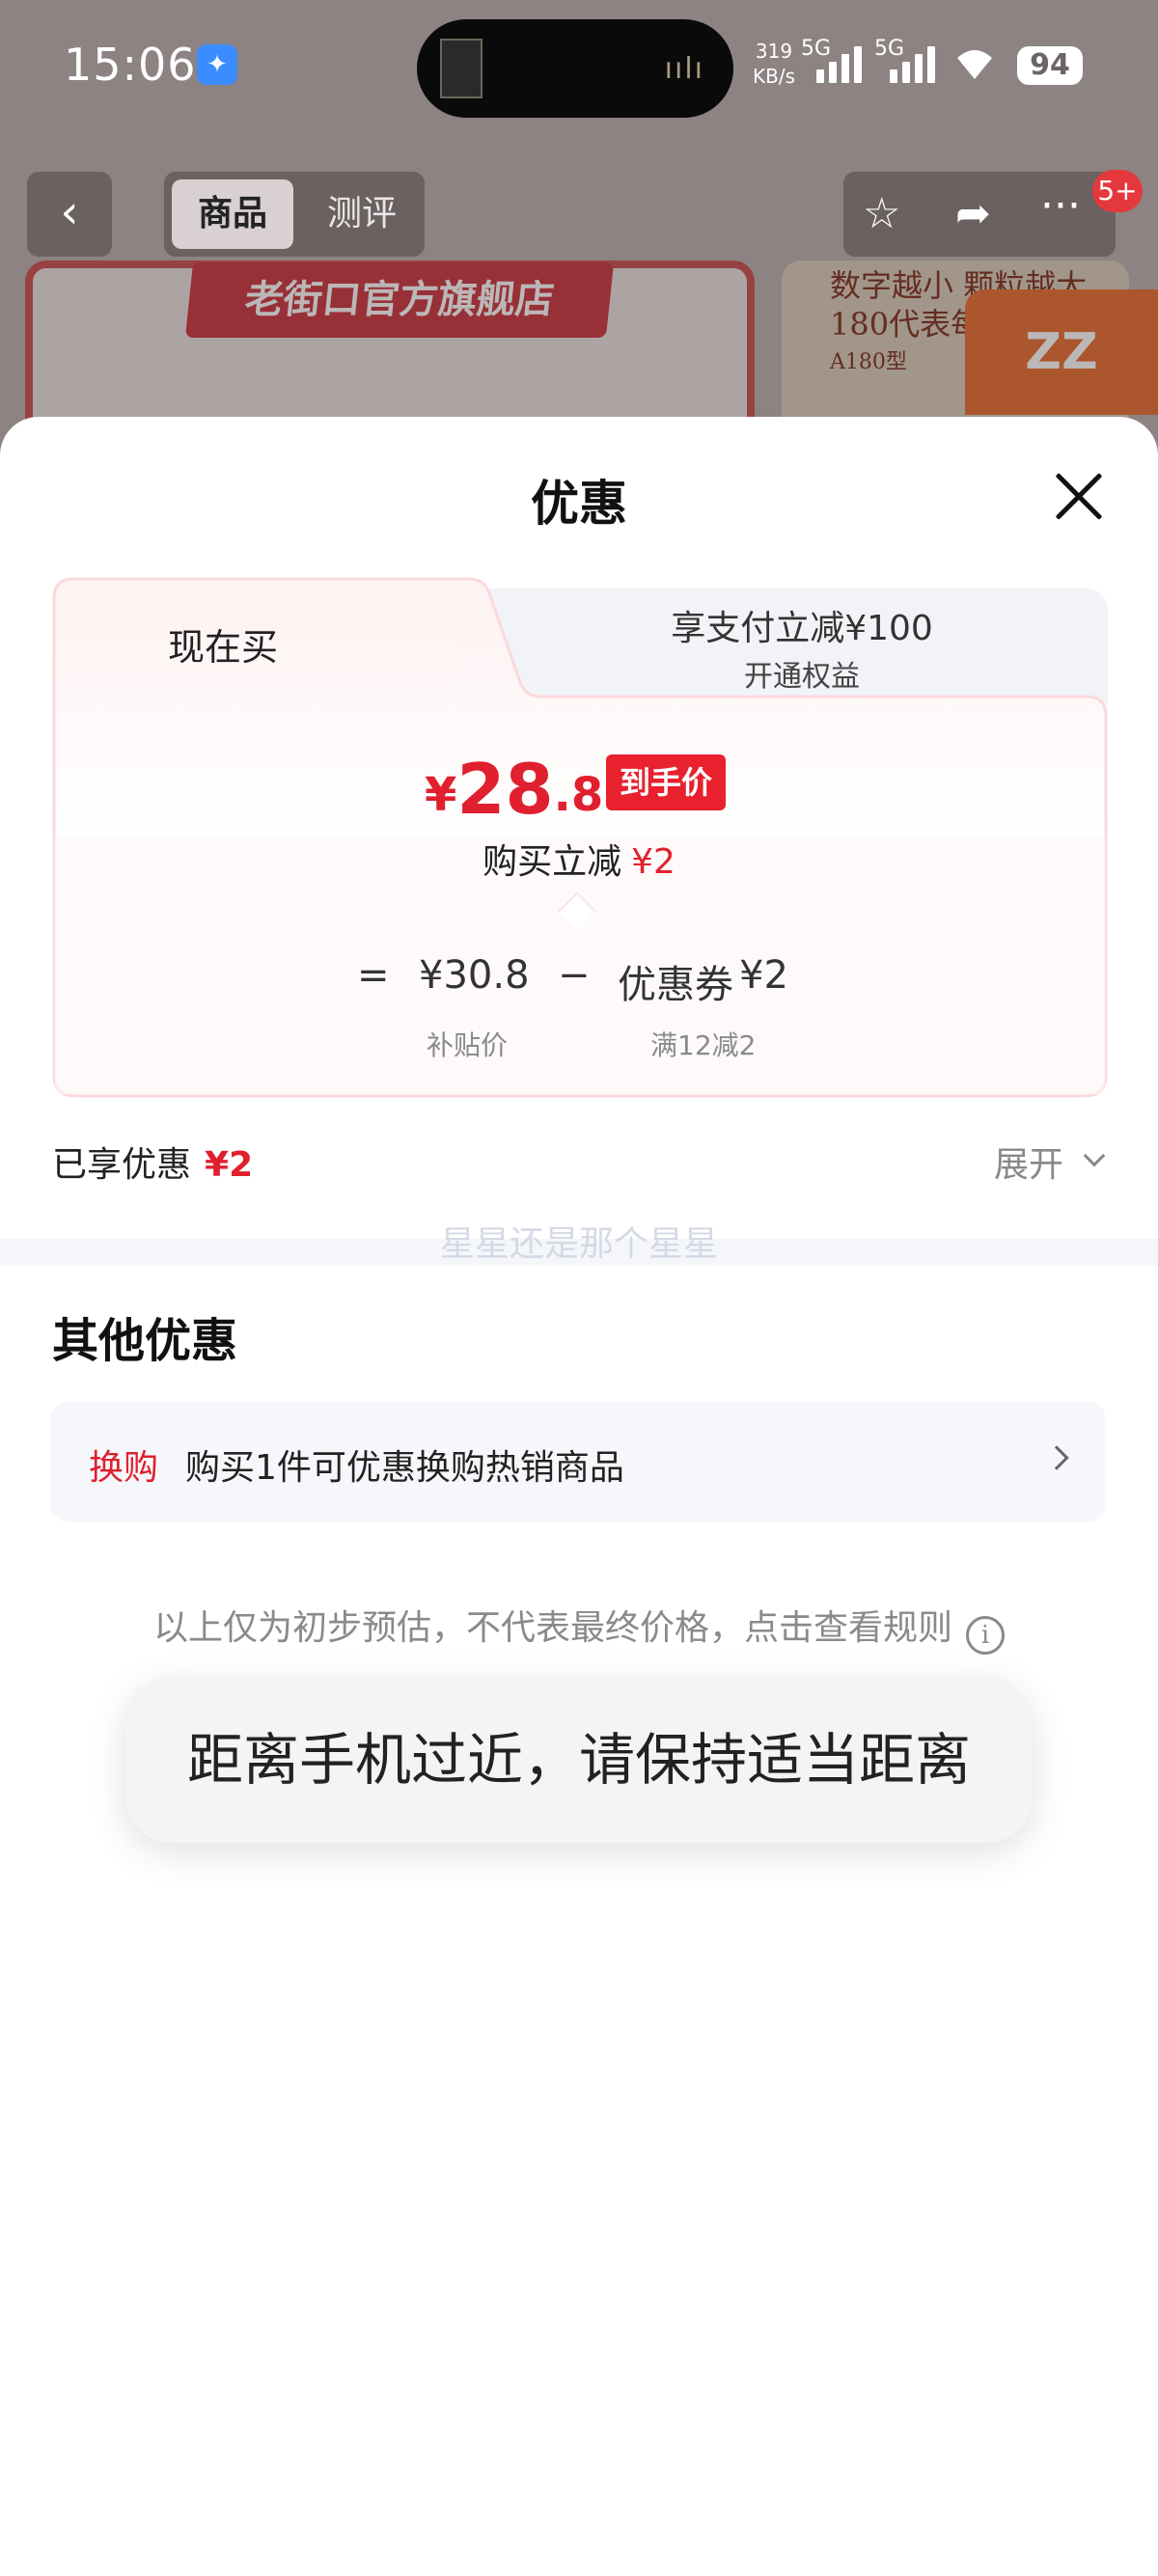  What do you see at coordinates (124, 1468) in the screenshot?
I see `swap-tag: 换购` at bounding box center [124, 1468].